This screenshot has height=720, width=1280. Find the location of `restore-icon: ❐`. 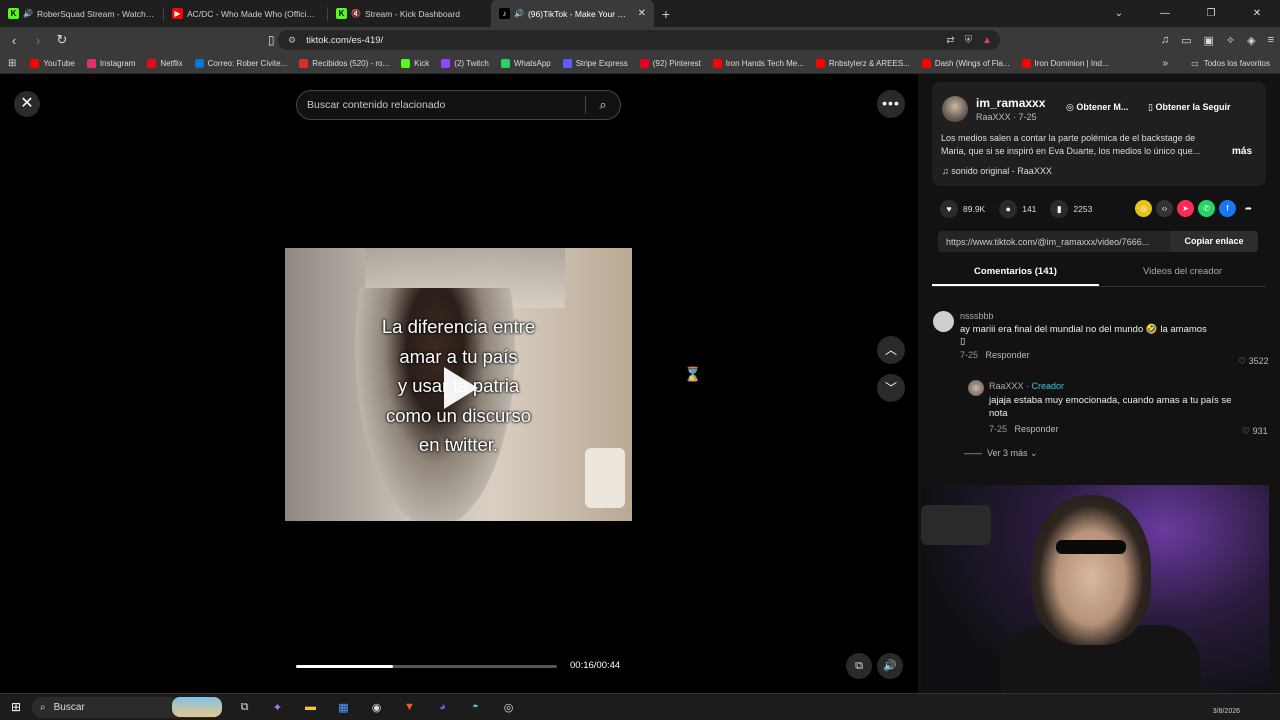

restore-icon: ❐ is located at coordinates (1211, 13).